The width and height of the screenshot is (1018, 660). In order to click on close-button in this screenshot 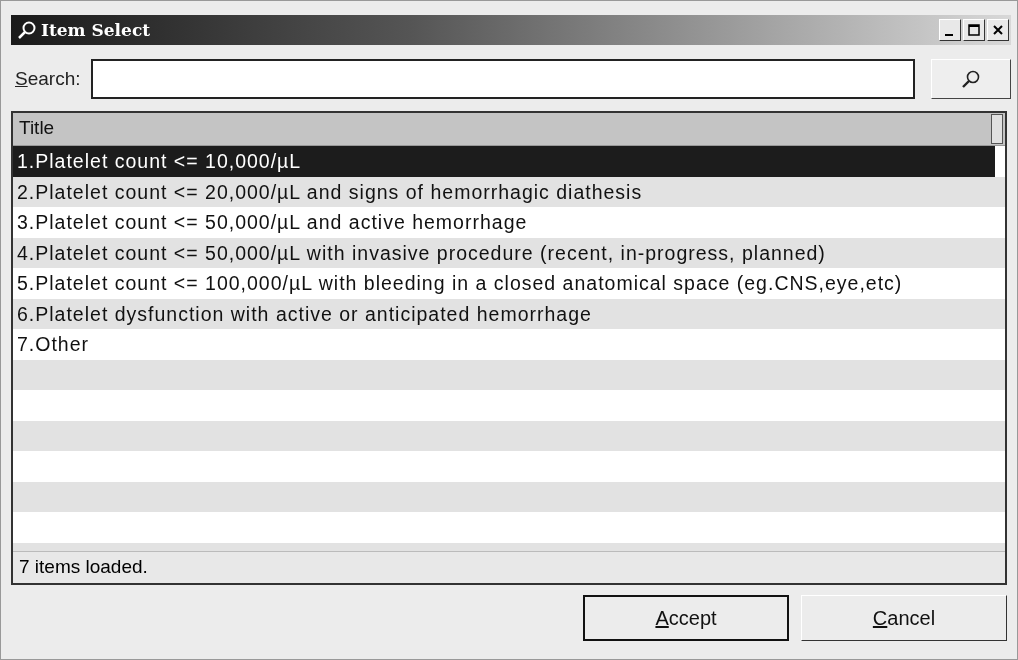, I will do `click(998, 30)`.